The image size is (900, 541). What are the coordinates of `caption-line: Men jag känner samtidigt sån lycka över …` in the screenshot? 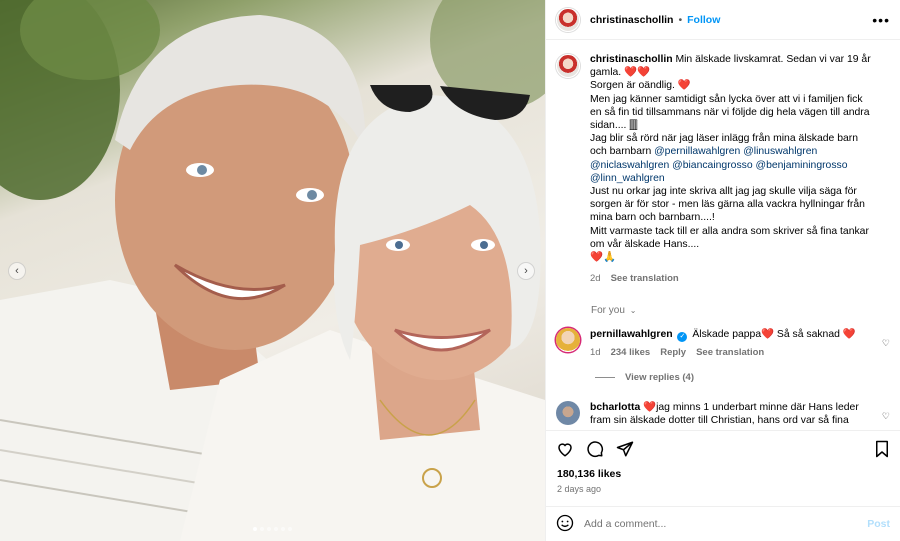 It's located at (730, 112).